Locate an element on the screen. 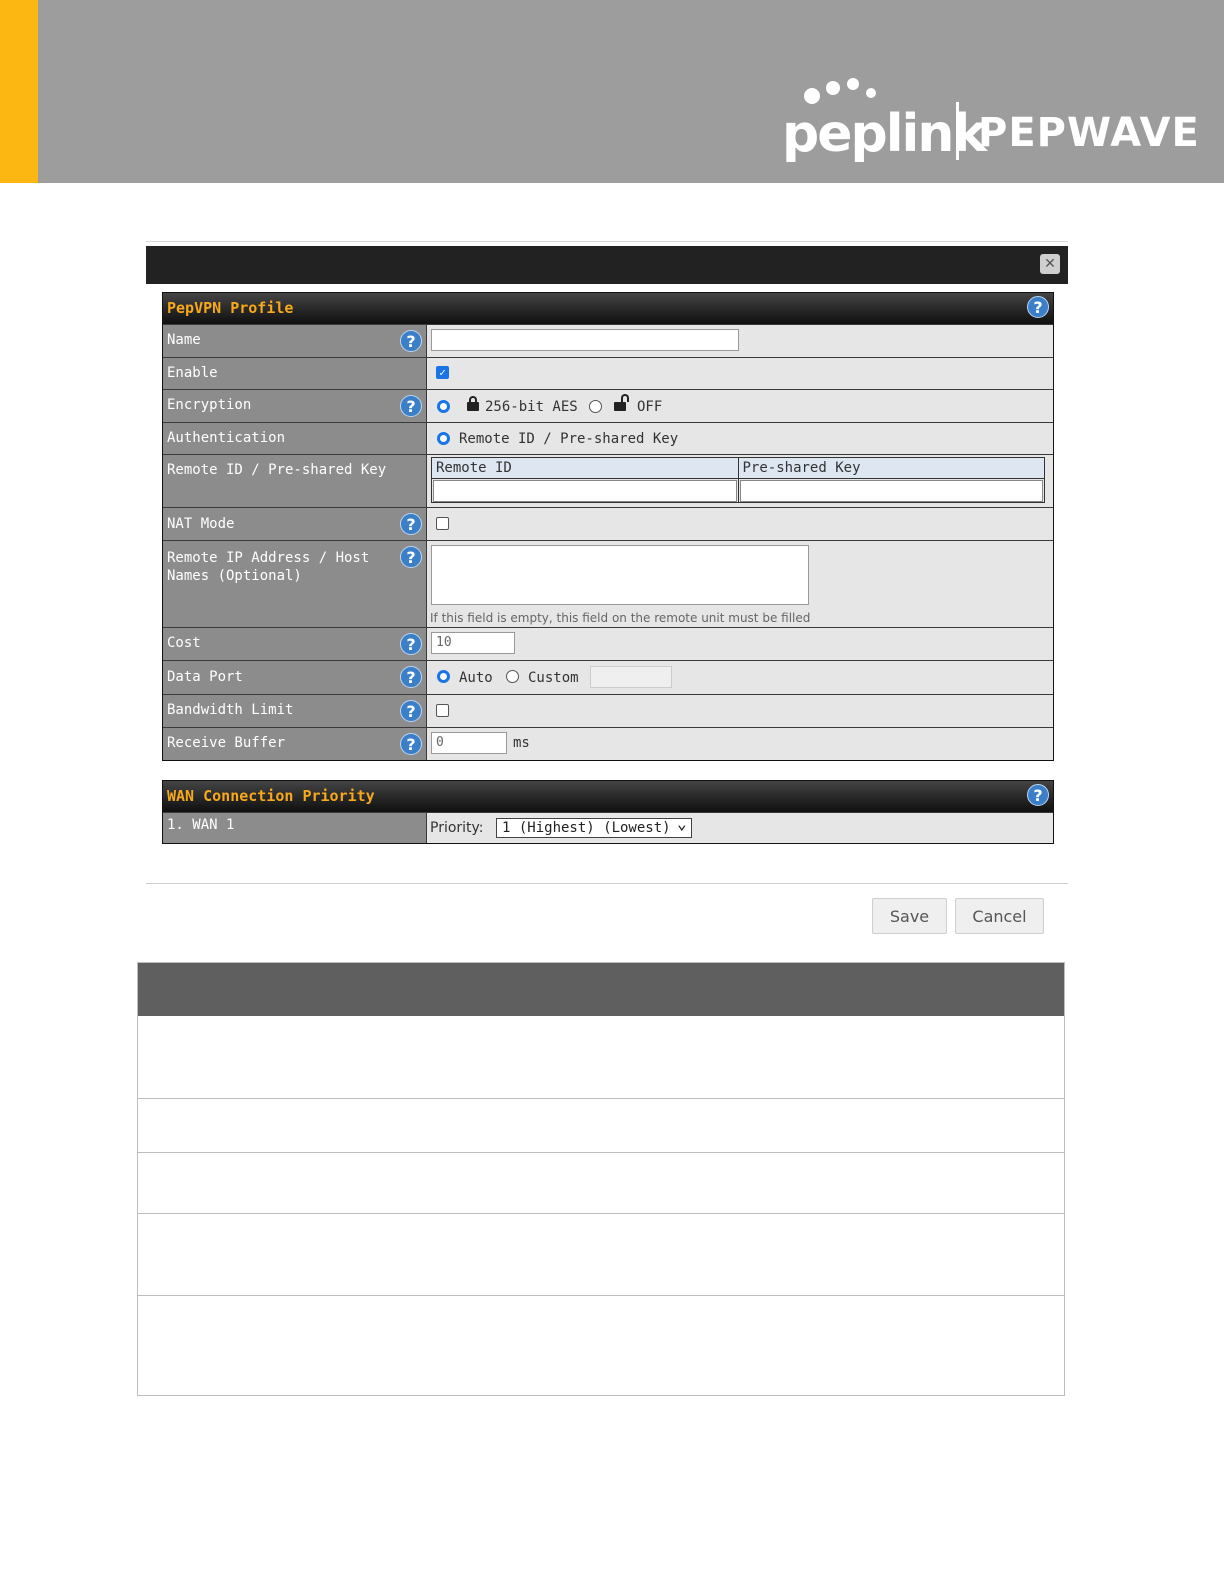 The width and height of the screenshot is (1224, 1584). peplink-pepwave-logo: peplink PEPWAVE is located at coordinates (992, 123).